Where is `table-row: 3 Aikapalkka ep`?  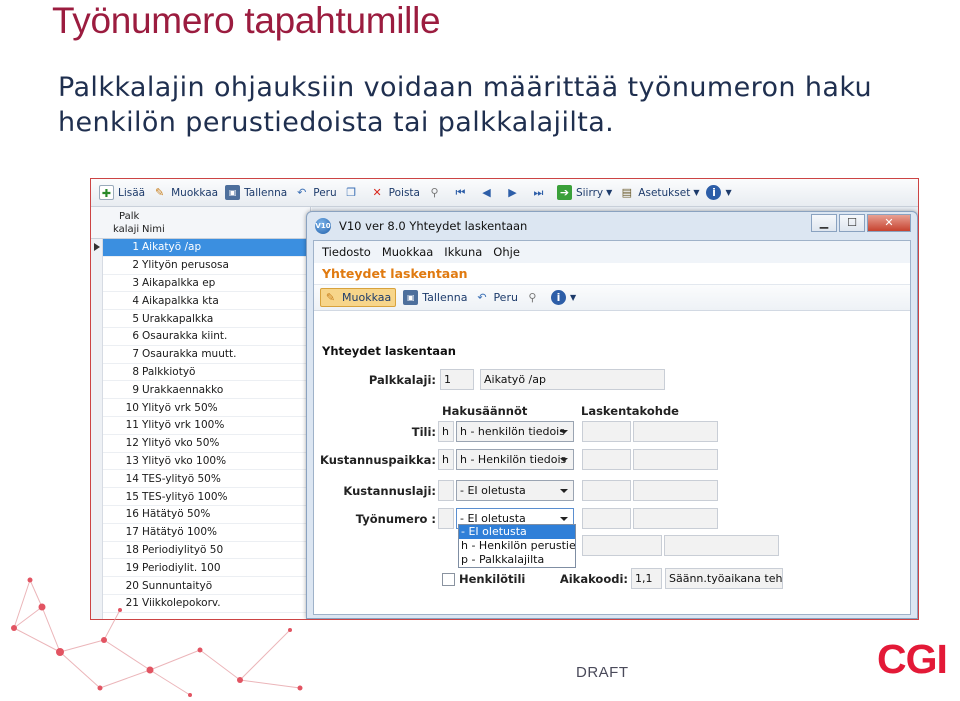 table-row: 3 Aikapalkka ep is located at coordinates (206, 284).